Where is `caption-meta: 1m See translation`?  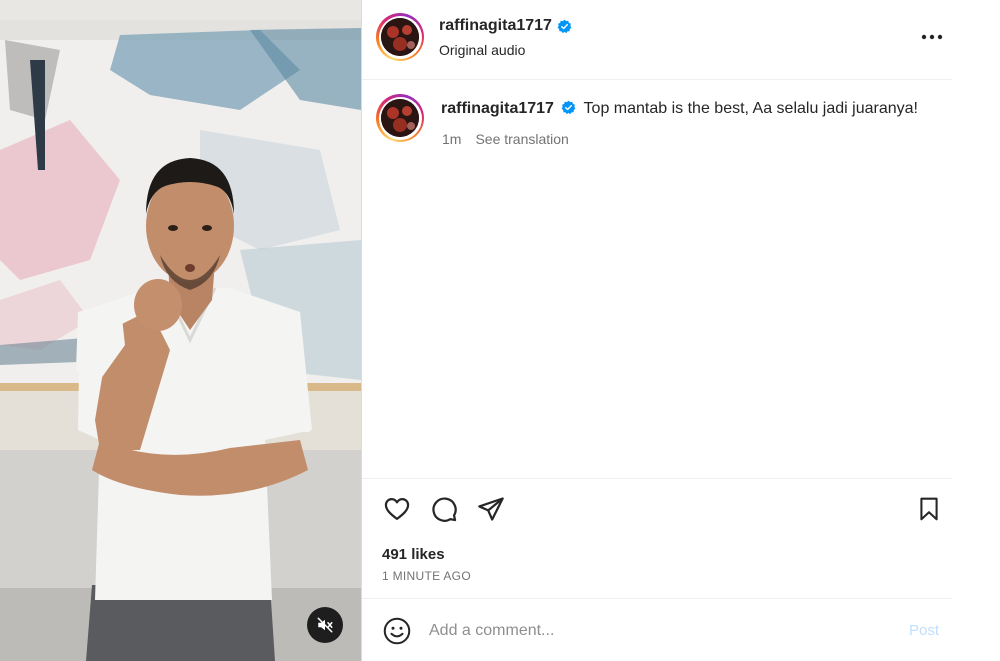
caption-meta: 1m See translation is located at coordinates (505, 139).